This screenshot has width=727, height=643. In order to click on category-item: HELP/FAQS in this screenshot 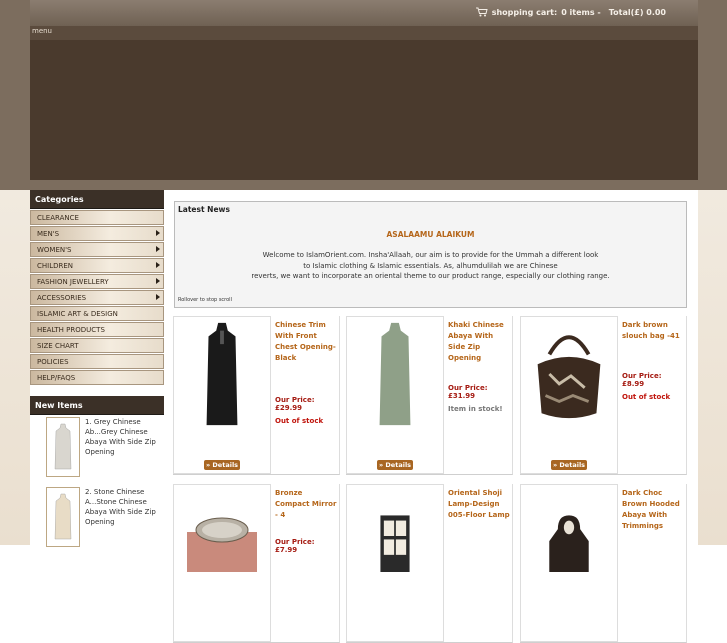, I will do `click(97, 377)`.